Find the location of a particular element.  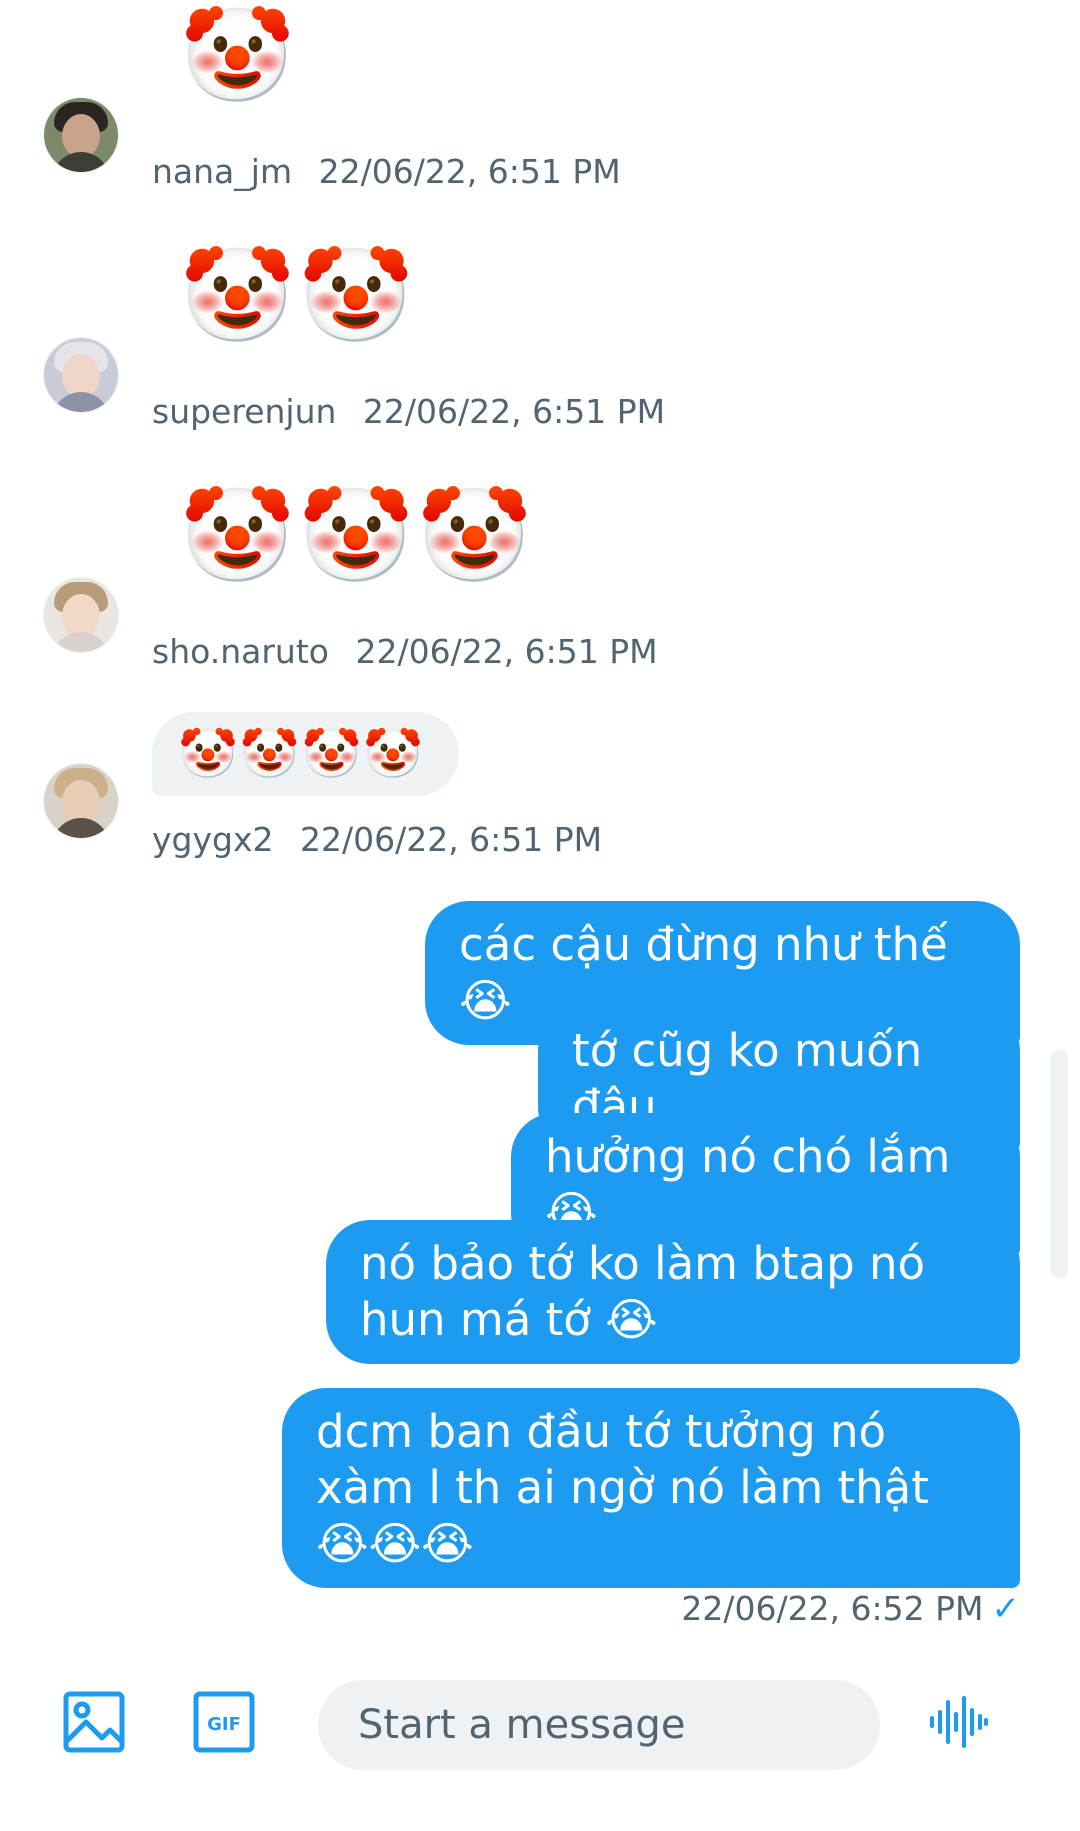

username: superenjun is located at coordinates (244, 411).